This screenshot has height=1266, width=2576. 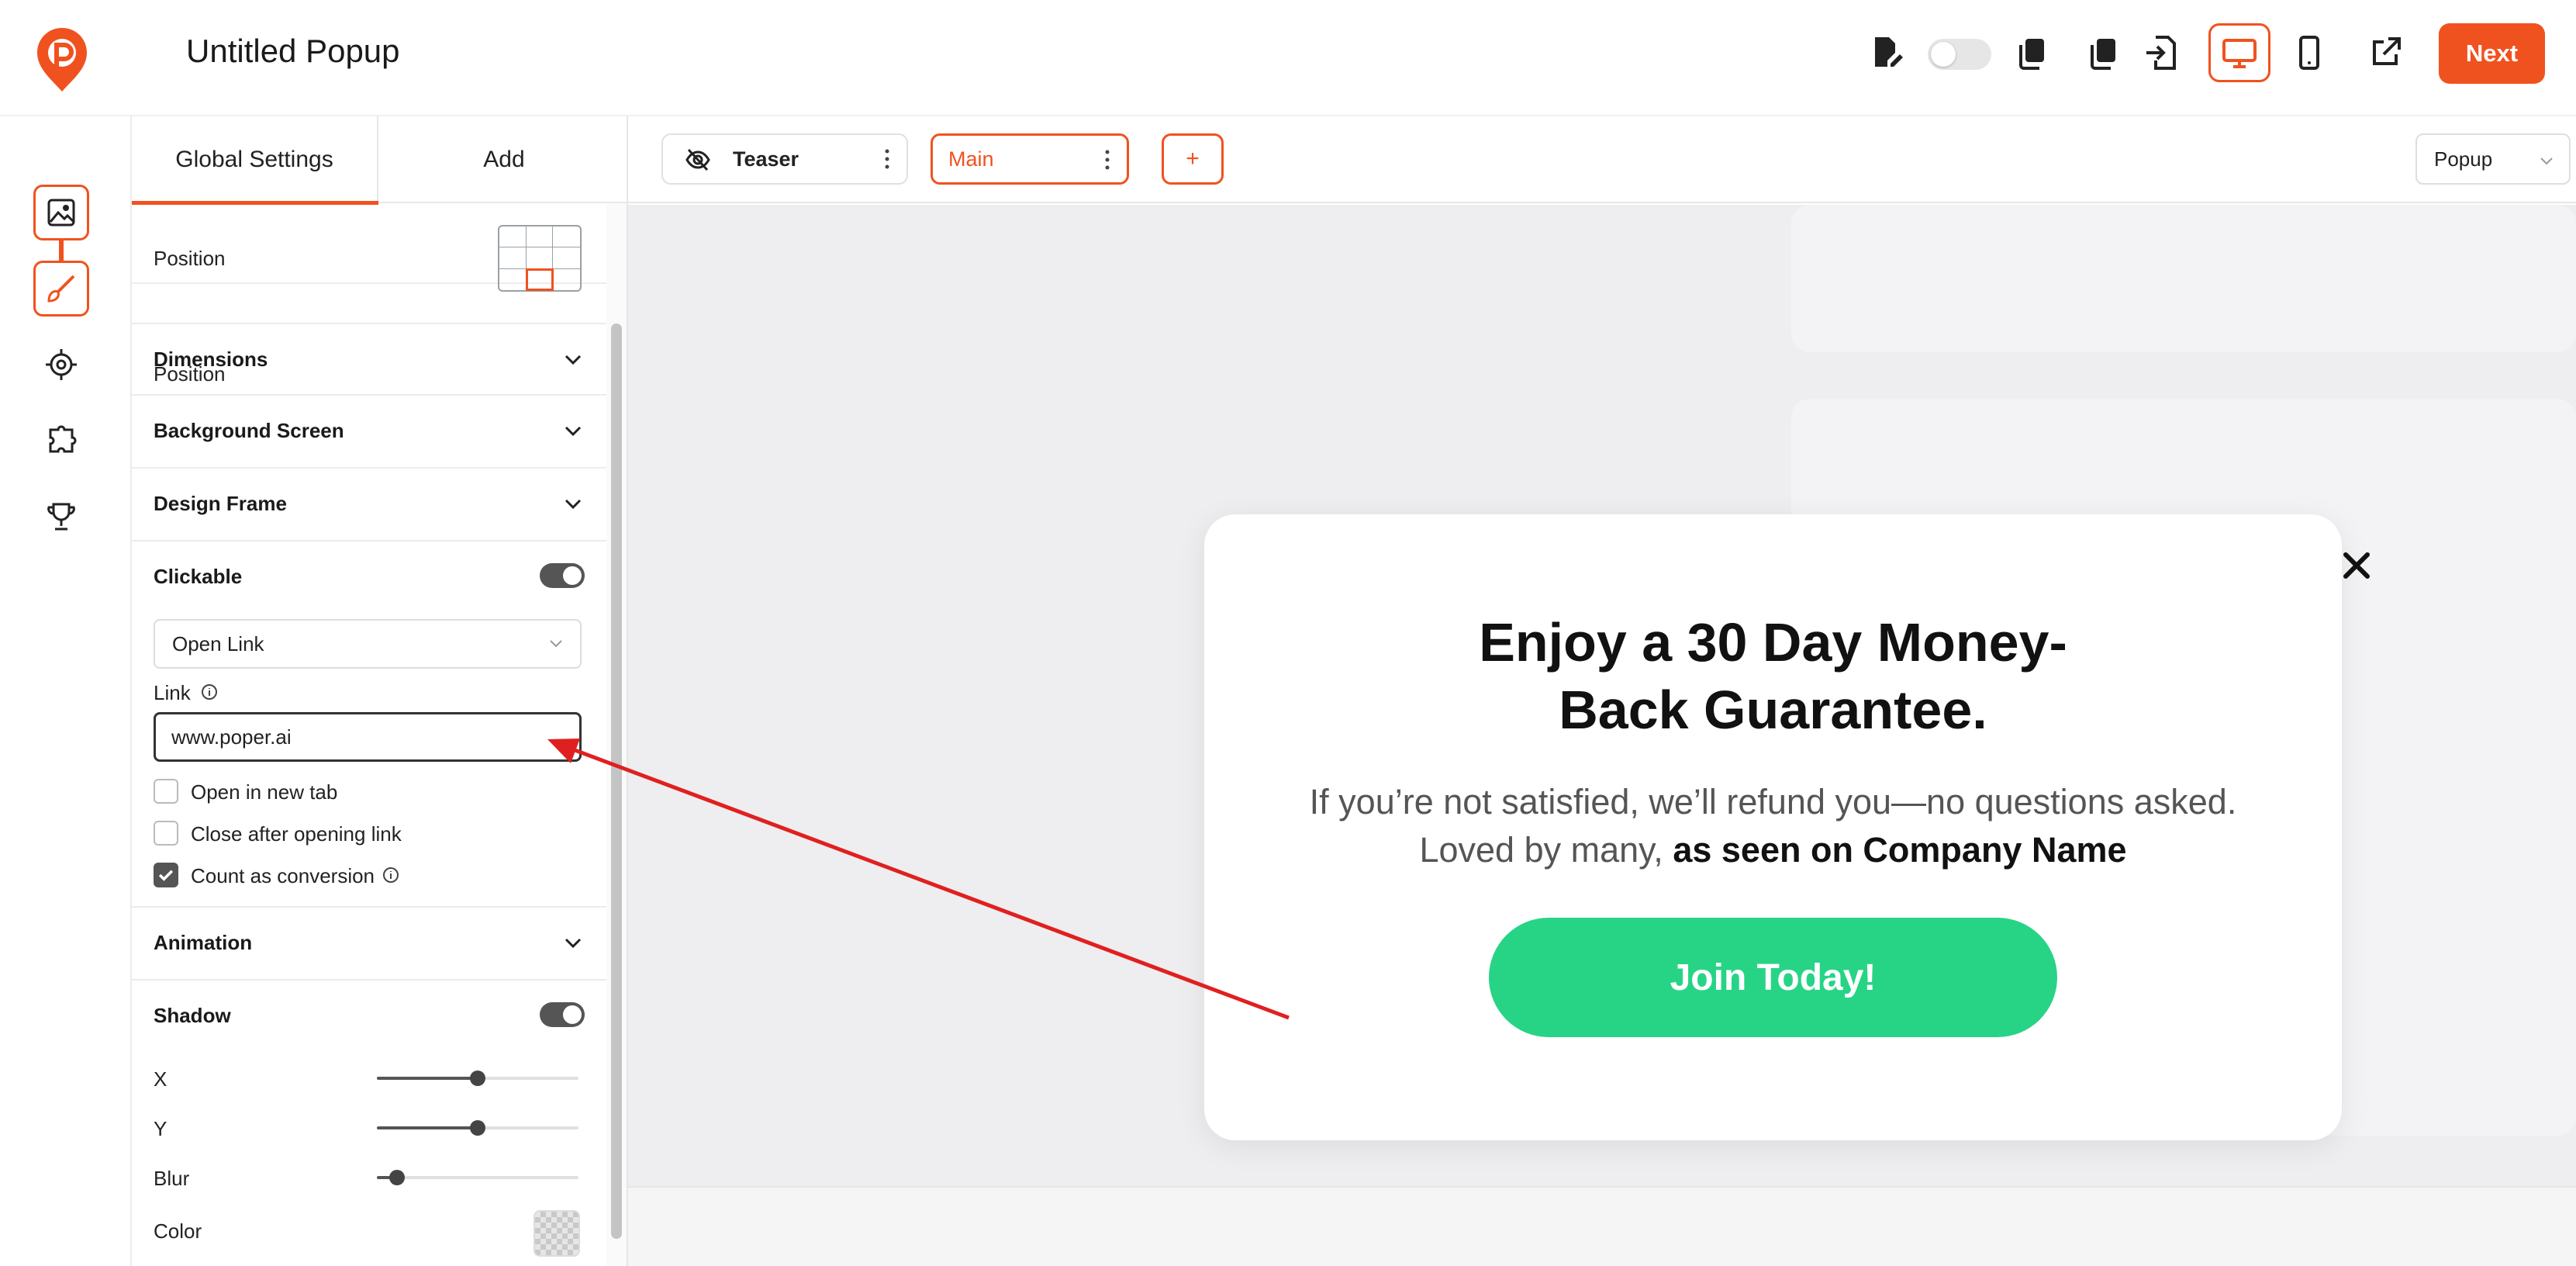 What do you see at coordinates (369, 505) in the screenshot?
I see `design-frame-section: Design Frame` at bounding box center [369, 505].